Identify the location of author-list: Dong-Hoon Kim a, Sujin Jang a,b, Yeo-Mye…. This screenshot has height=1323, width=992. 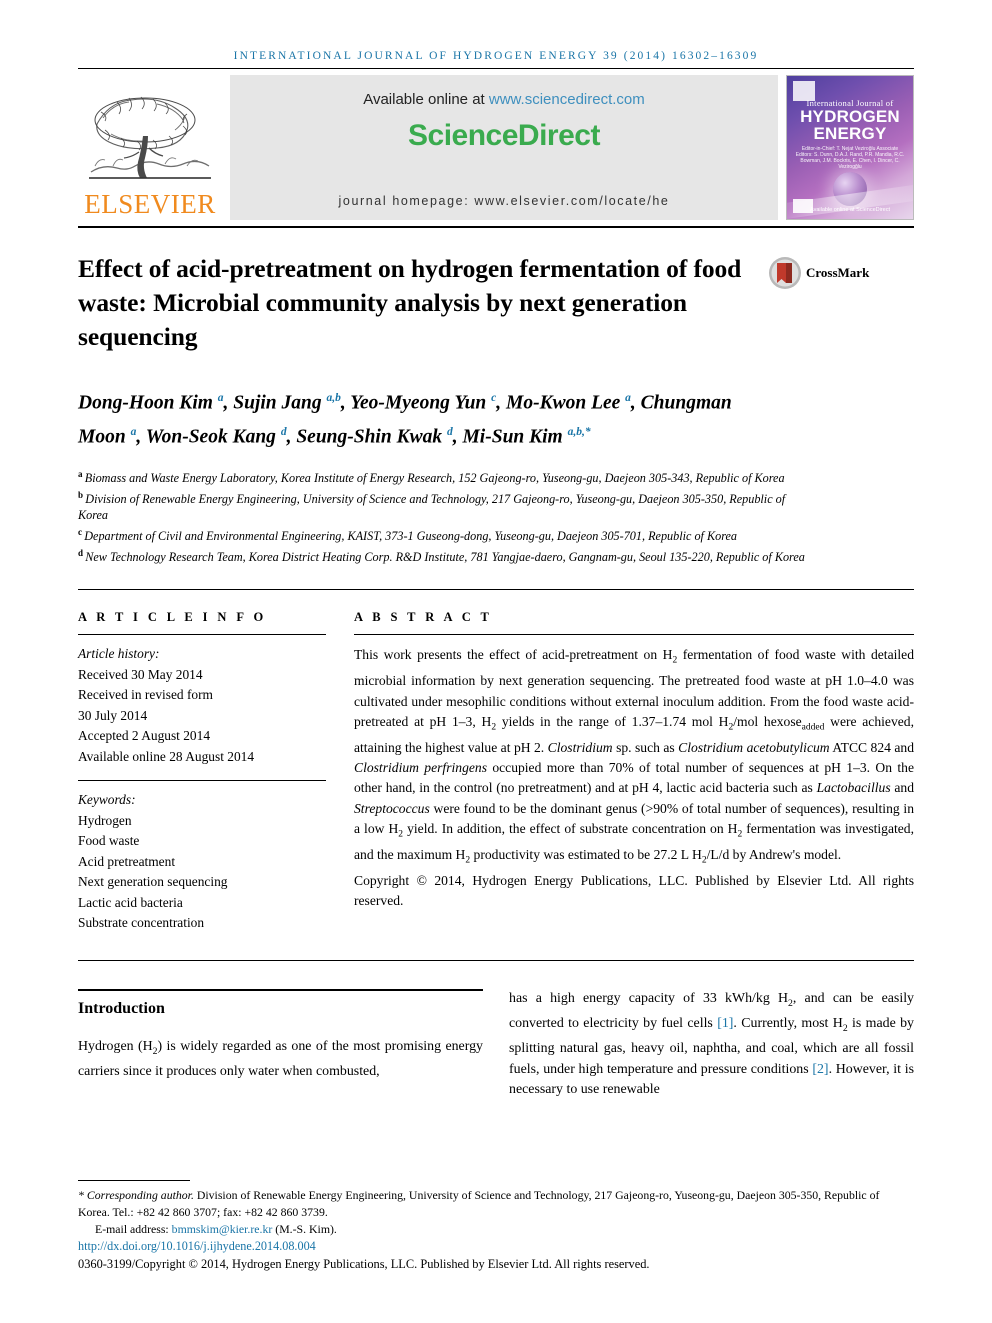
(428, 418).